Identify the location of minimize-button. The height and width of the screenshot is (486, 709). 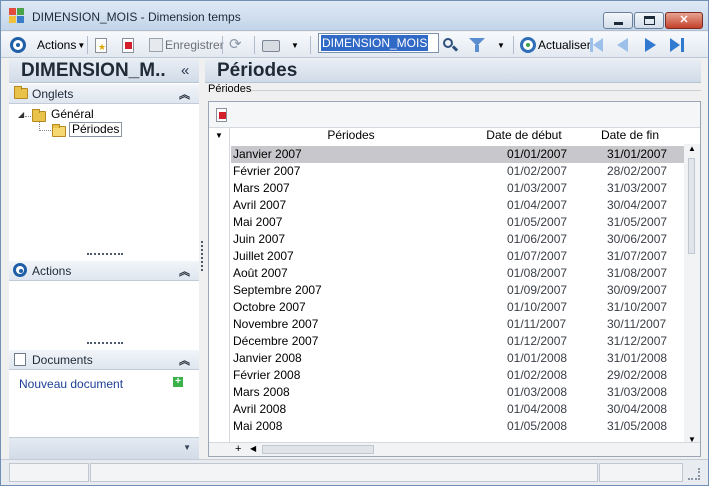
(618, 20).